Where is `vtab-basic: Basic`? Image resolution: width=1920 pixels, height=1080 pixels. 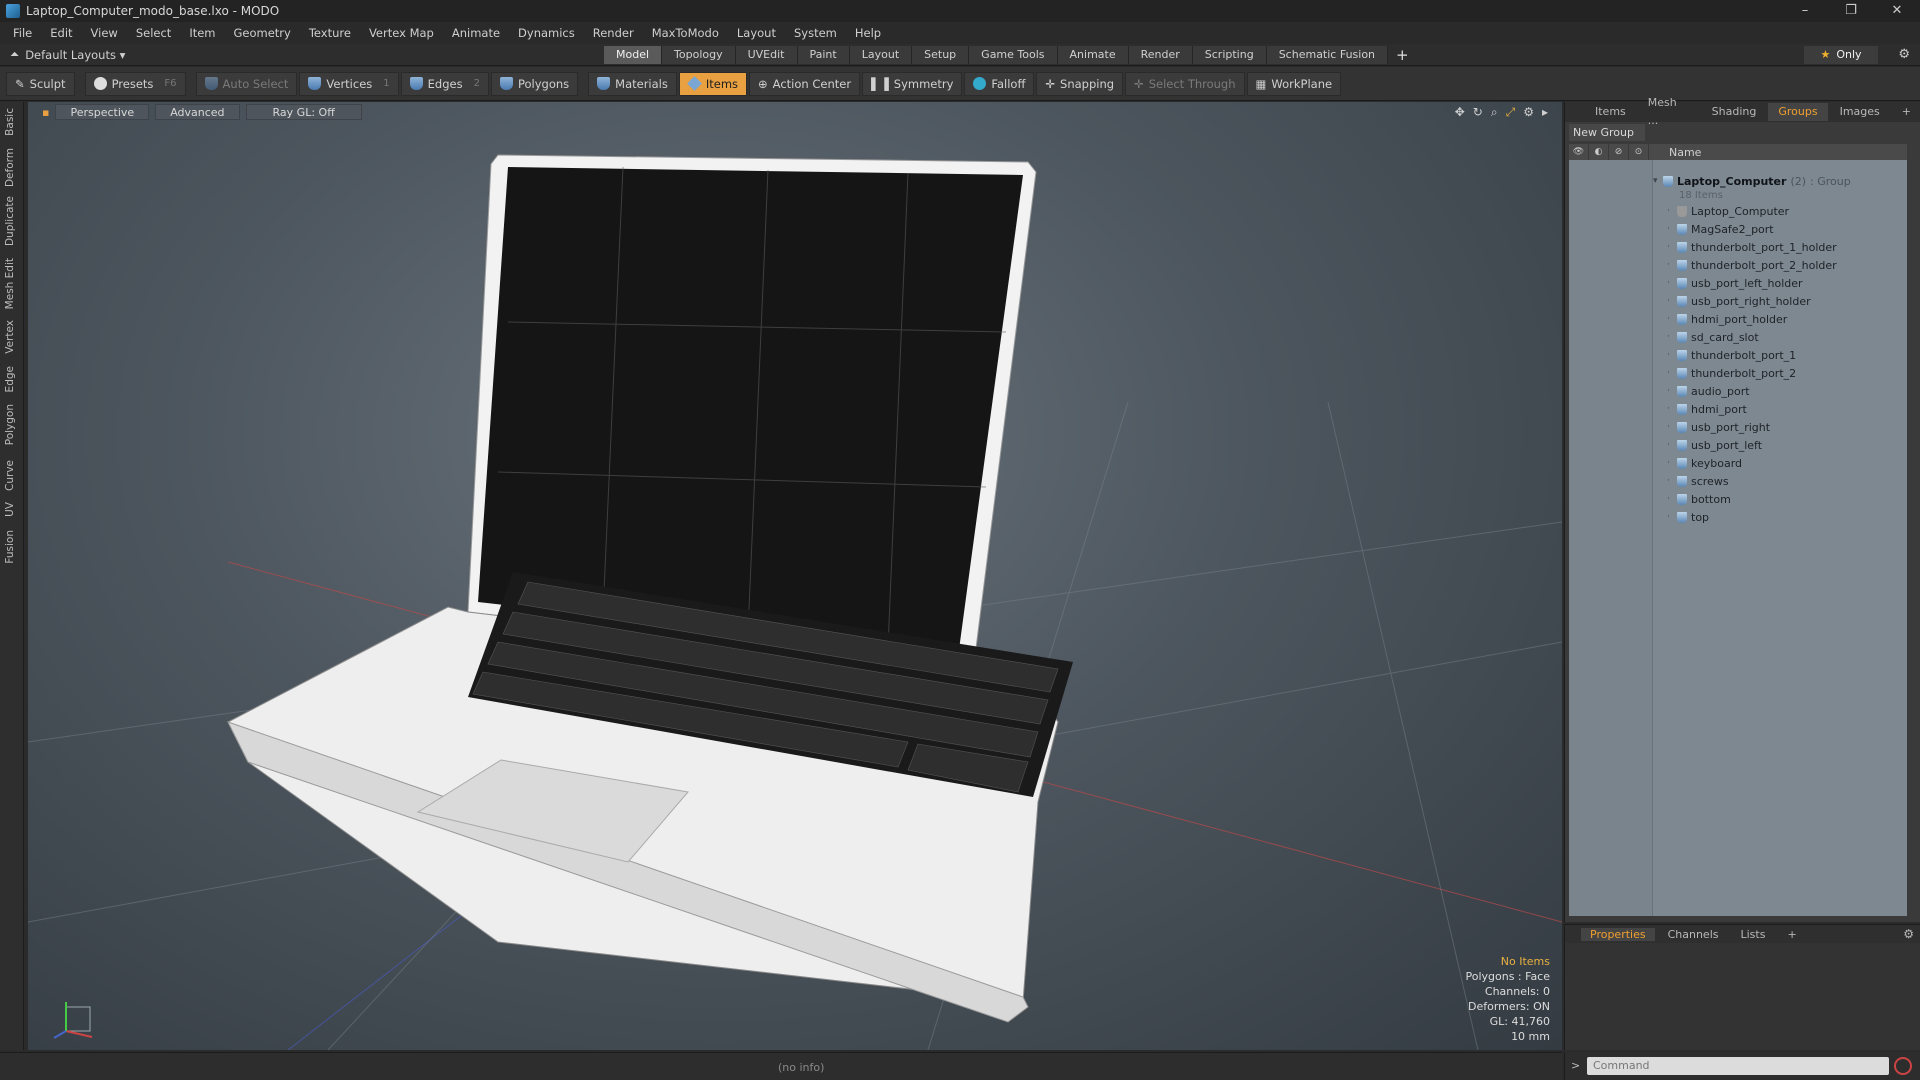
vtab-basic: Basic is located at coordinates (10, 122).